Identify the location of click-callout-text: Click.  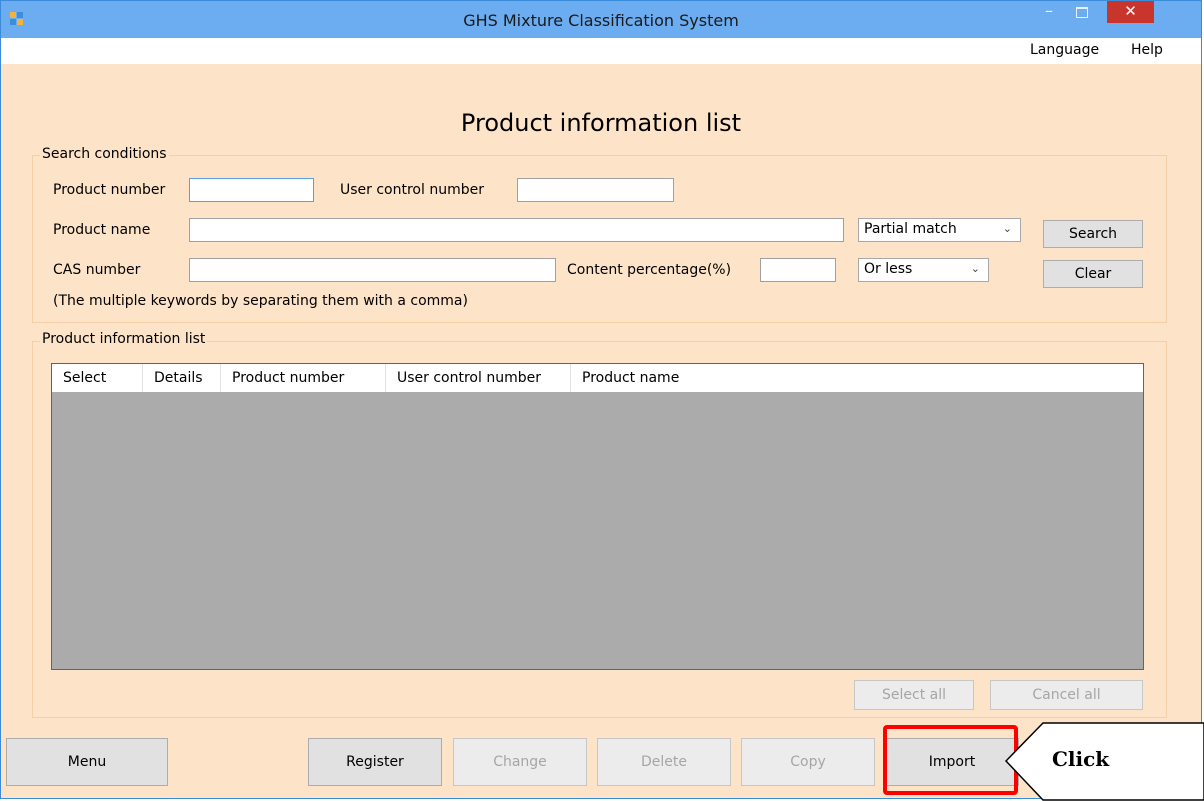
(1081, 759).